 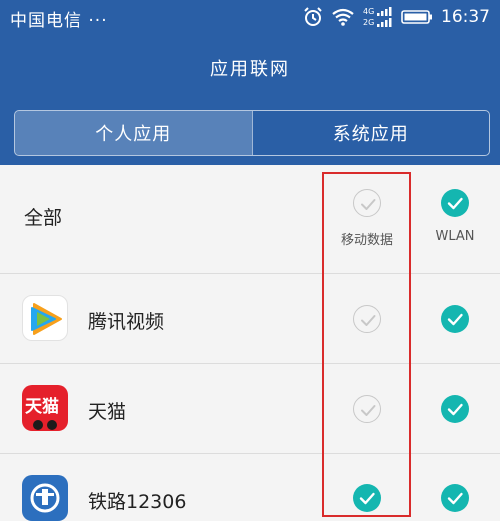 What do you see at coordinates (455, 236) in the screenshot?
I see `wlan-column-label: WLAN` at bounding box center [455, 236].